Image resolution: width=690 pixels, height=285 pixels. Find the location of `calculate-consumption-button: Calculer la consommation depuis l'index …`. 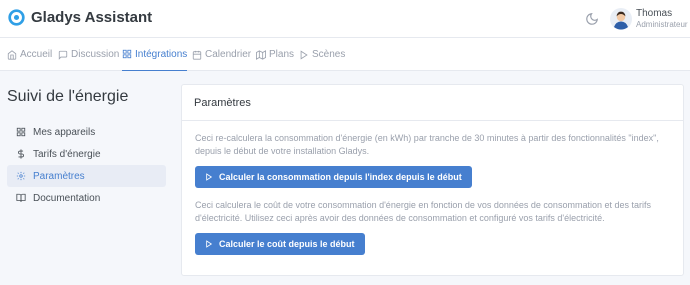

calculate-consumption-button: Calculer la consommation depuis l'index … is located at coordinates (333, 177).